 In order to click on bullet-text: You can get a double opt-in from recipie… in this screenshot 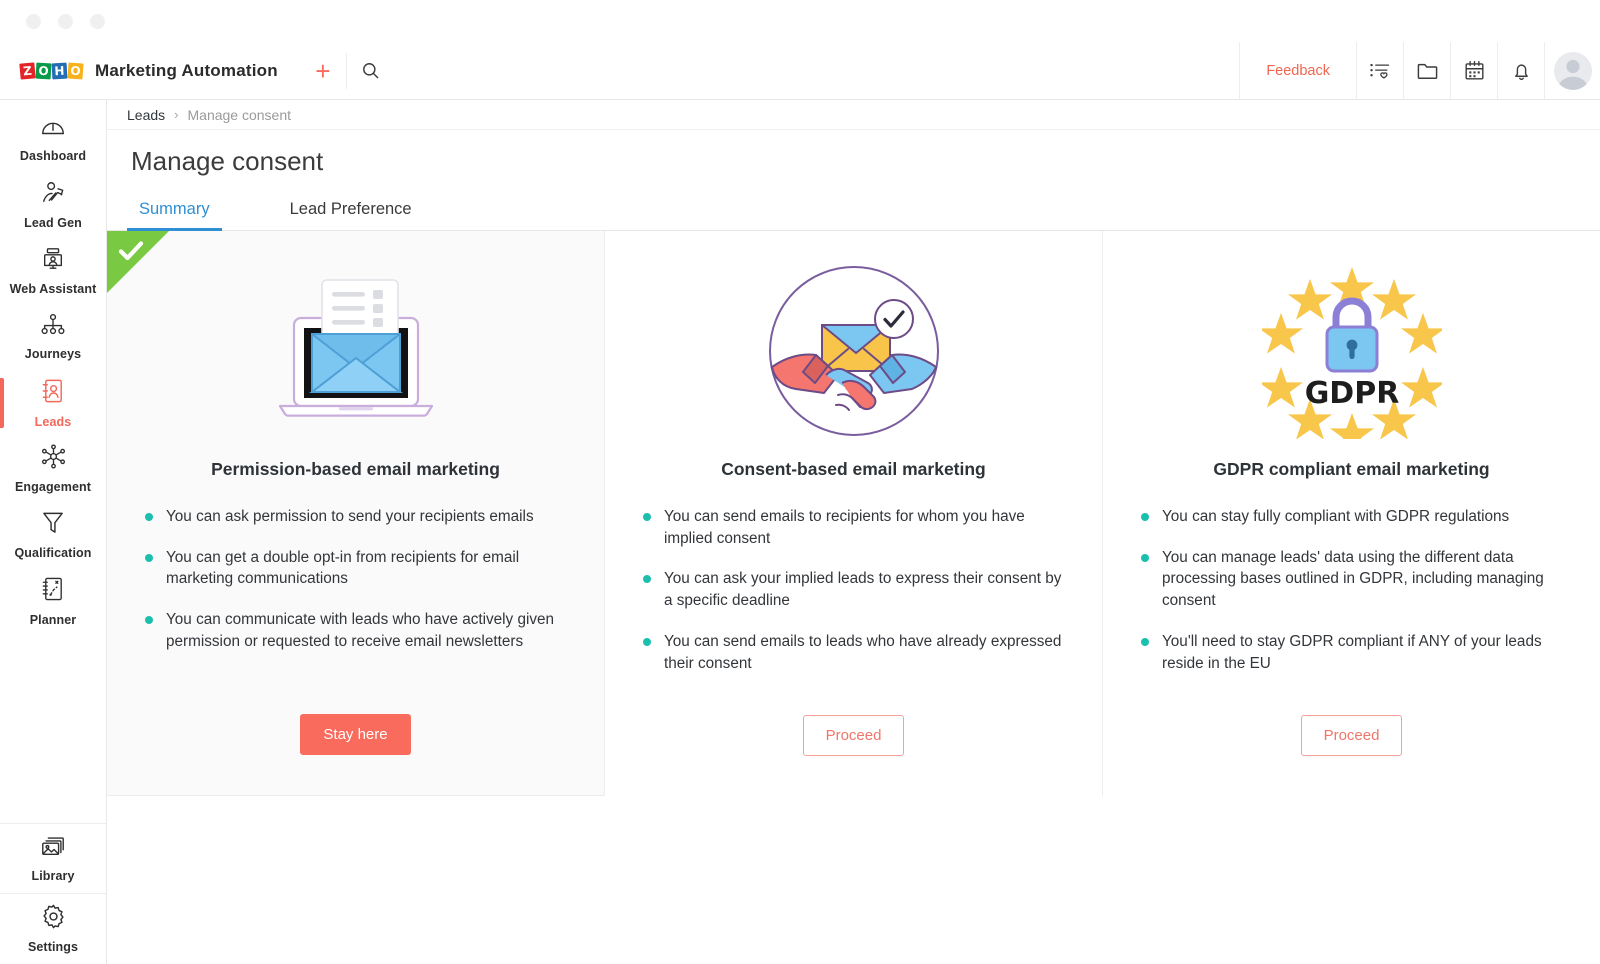, I will do `click(343, 568)`.